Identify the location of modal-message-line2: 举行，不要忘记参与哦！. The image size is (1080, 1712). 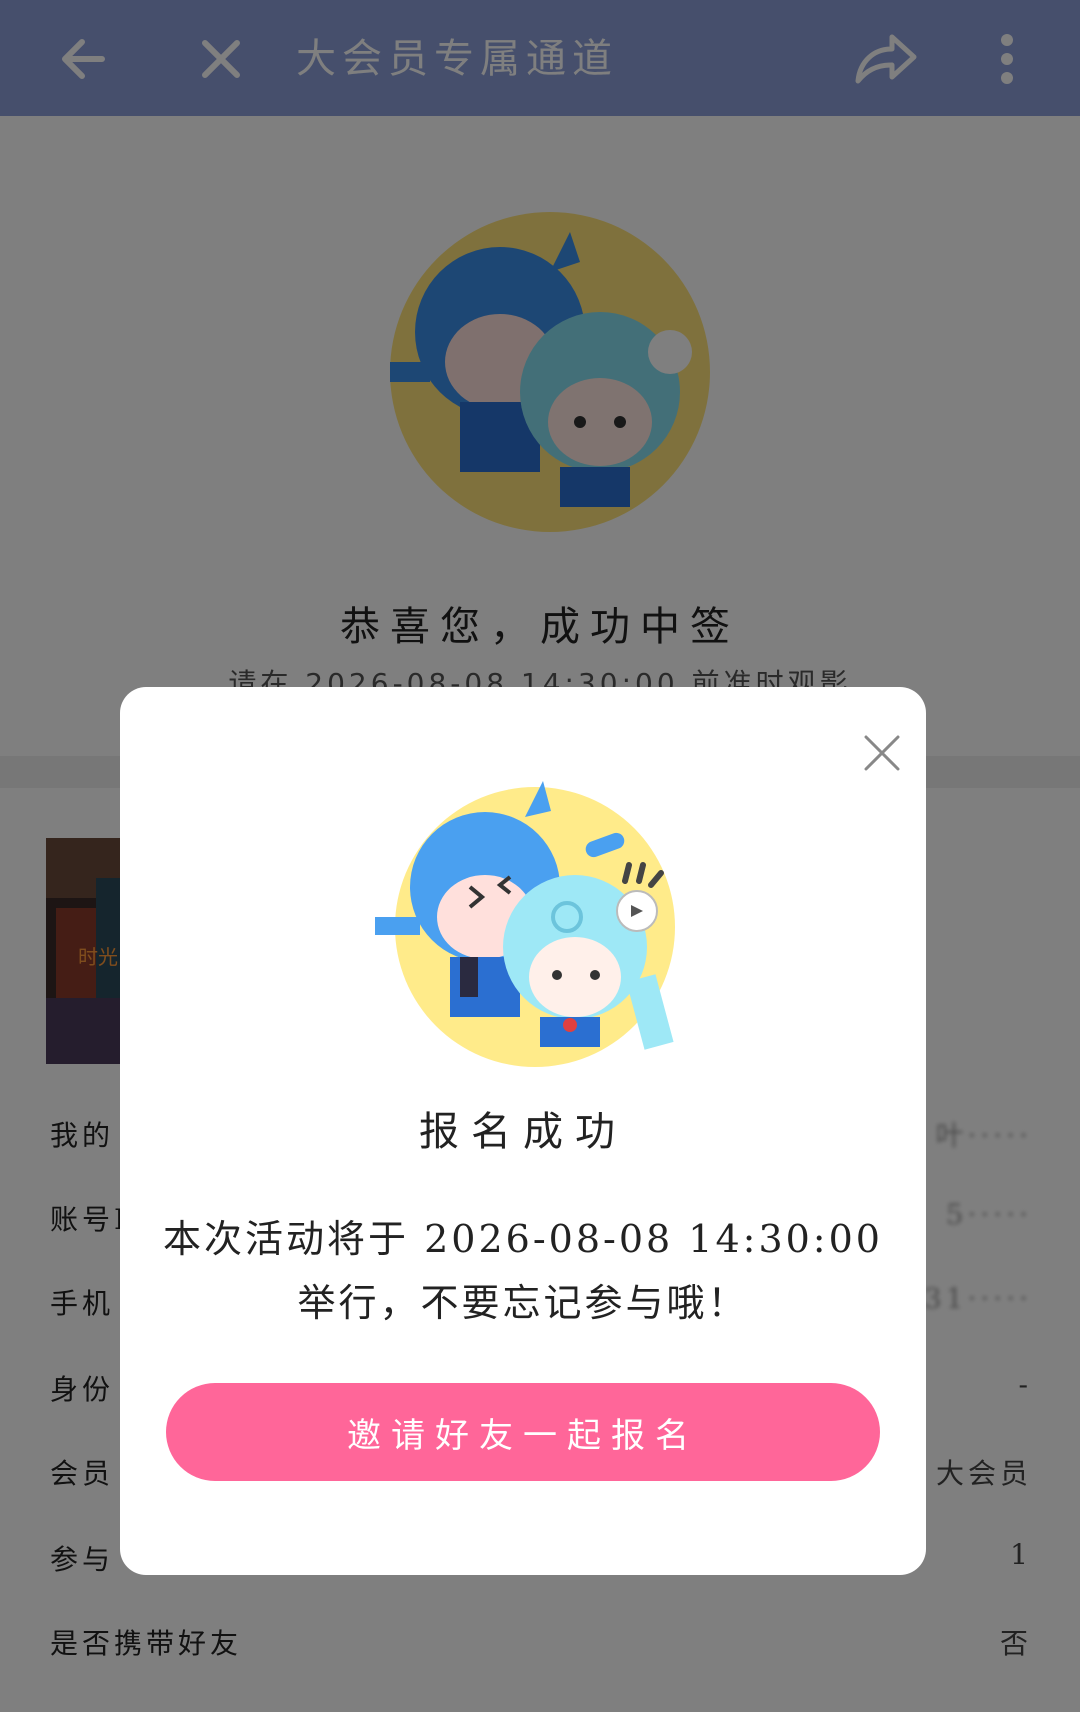
(523, 1303).